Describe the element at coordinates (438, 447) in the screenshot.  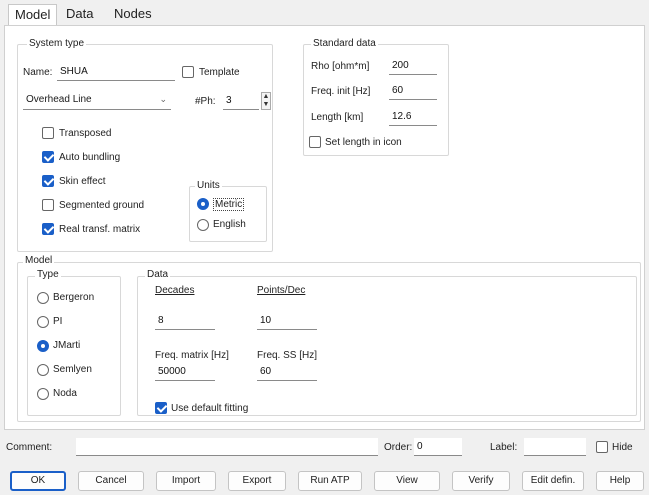
I see `order-field` at that location.